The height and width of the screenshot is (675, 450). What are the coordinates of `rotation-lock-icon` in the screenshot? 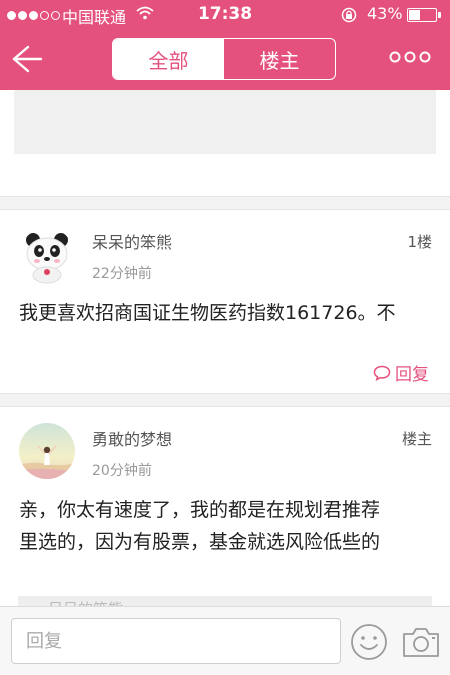 It's located at (349, 15).